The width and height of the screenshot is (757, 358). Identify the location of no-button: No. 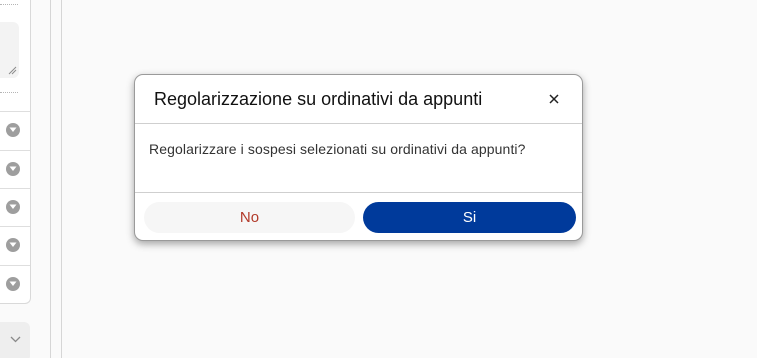
(249, 217).